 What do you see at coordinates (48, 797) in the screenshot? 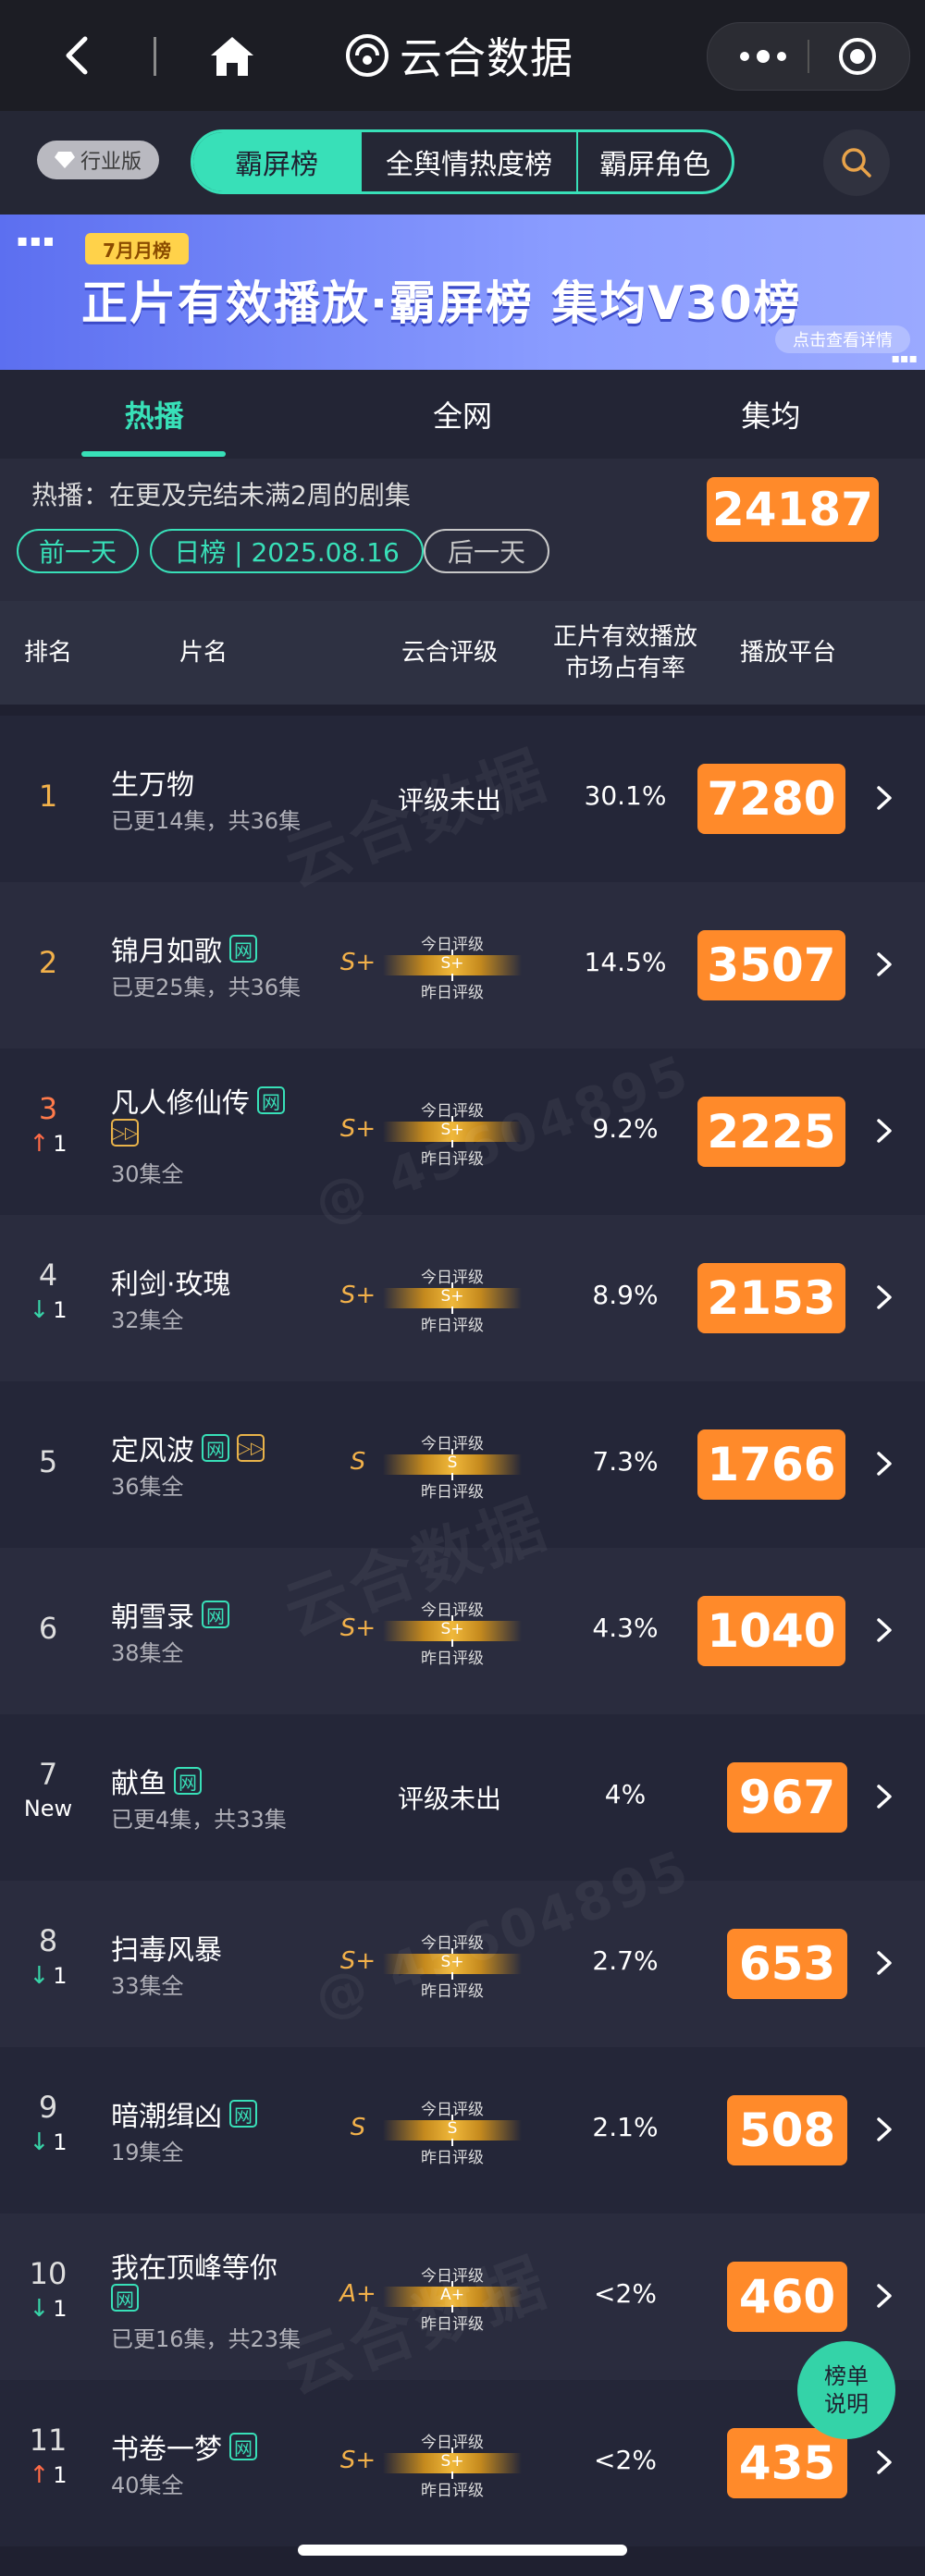
I see `rank-number: 1` at bounding box center [48, 797].